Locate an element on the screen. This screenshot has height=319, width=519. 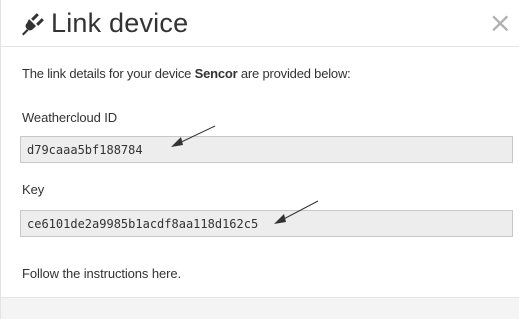
weathercloud-id-field is located at coordinates (266, 149).